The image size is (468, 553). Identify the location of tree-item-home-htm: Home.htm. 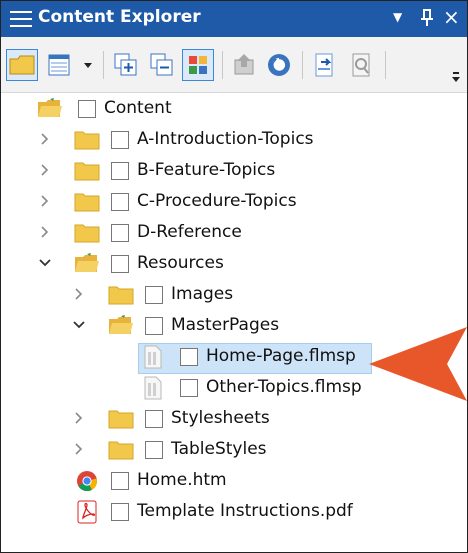
(234, 481).